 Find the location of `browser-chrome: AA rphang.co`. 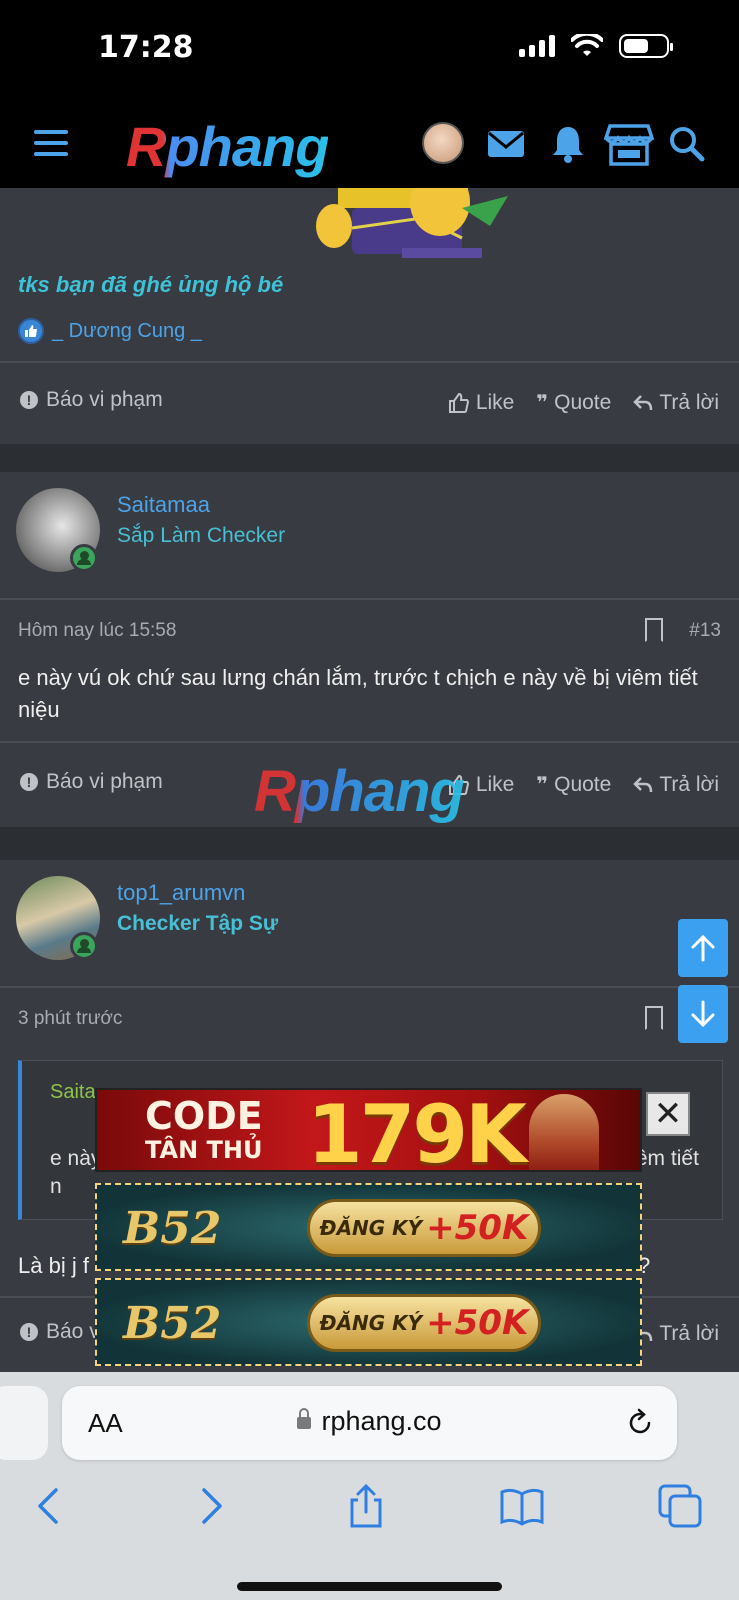

browser-chrome: AA rphang.co is located at coordinates (369, 1486).